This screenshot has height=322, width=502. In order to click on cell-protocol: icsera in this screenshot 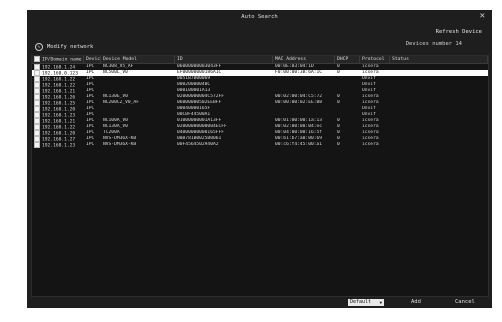, I will do `click(370, 144)`.